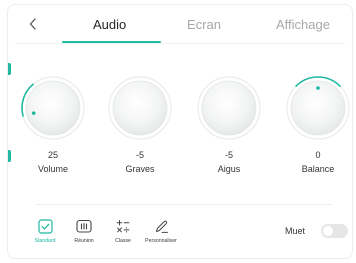 This screenshot has width=356, height=263. Describe the element at coordinates (328, 231) in the screenshot. I see `mute-toggle-thumb` at that location.